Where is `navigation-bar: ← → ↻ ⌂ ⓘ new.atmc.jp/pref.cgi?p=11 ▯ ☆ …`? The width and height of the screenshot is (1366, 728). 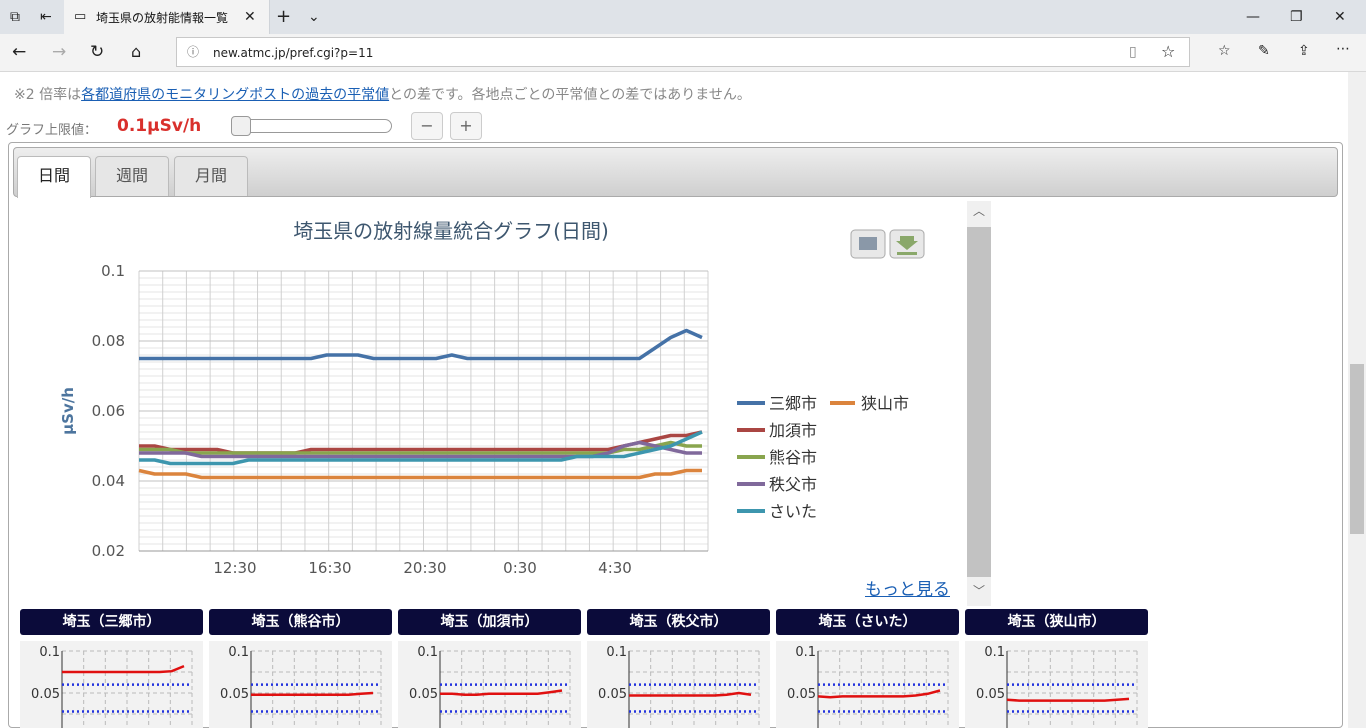
navigation-bar: ← → ↻ ⌂ ⓘ new.atmc.jp/pref.cgi?p=11 ▯ ☆ … is located at coordinates (683, 53).